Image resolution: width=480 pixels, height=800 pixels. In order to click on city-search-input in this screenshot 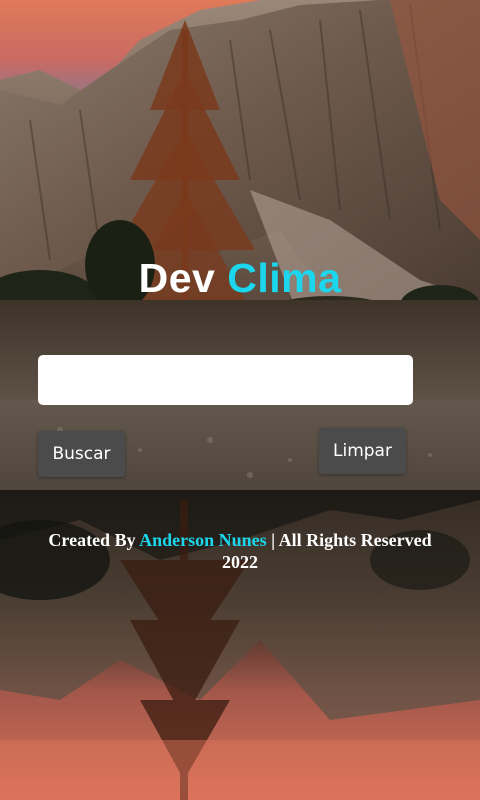, I will do `click(225, 380)`.